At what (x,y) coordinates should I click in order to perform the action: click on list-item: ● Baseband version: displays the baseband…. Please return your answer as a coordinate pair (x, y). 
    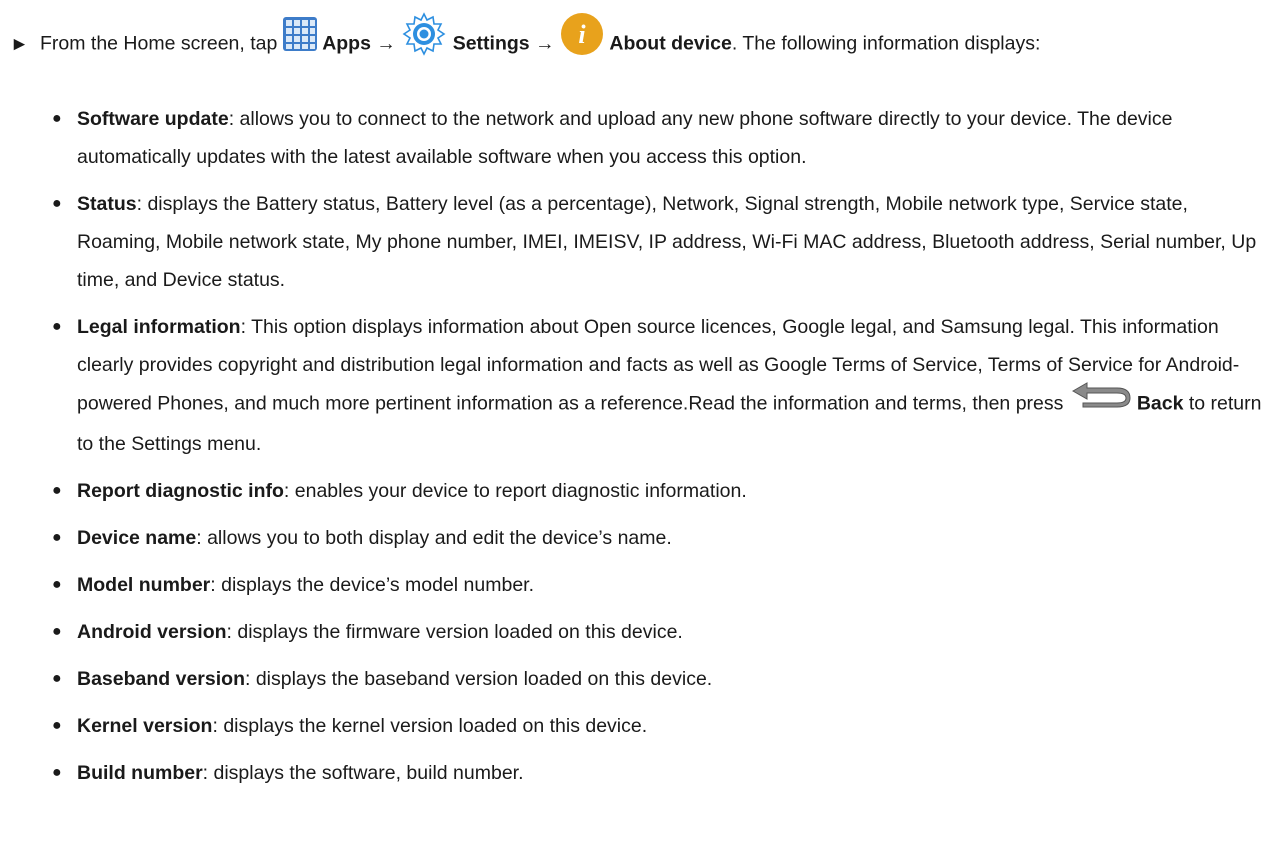
    Looking at the image, I should click on (657, 679).